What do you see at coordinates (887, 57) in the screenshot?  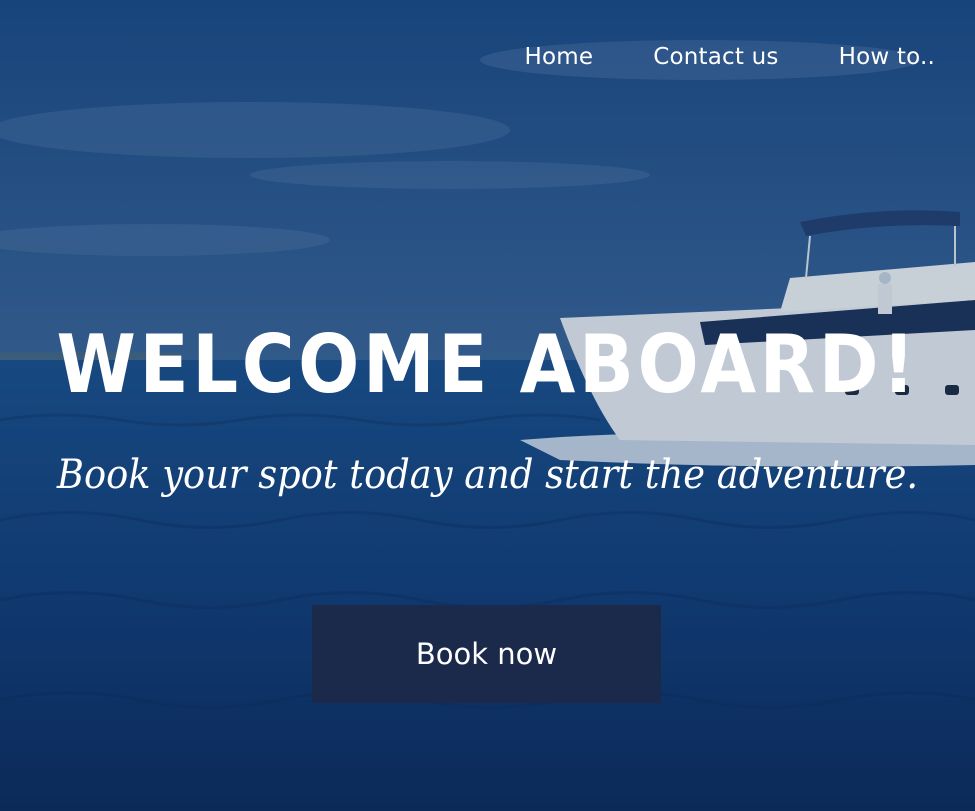 I see `nav-how-to-link: How to..` at bounding box center [887, 57].